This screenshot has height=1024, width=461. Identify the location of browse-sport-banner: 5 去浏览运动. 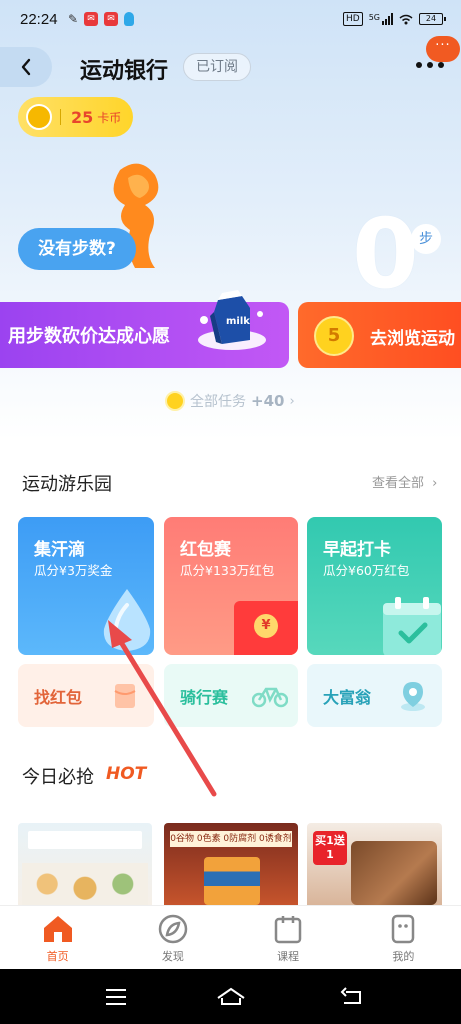
(379, 335).